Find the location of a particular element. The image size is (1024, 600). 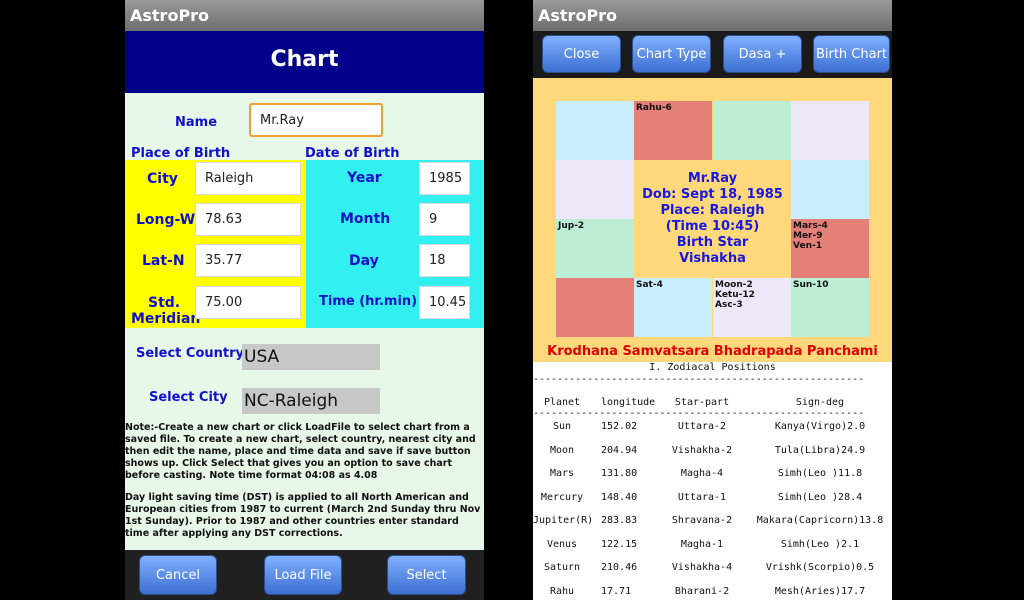

planet-cell: Saturn is located at coordinates (562, 567).